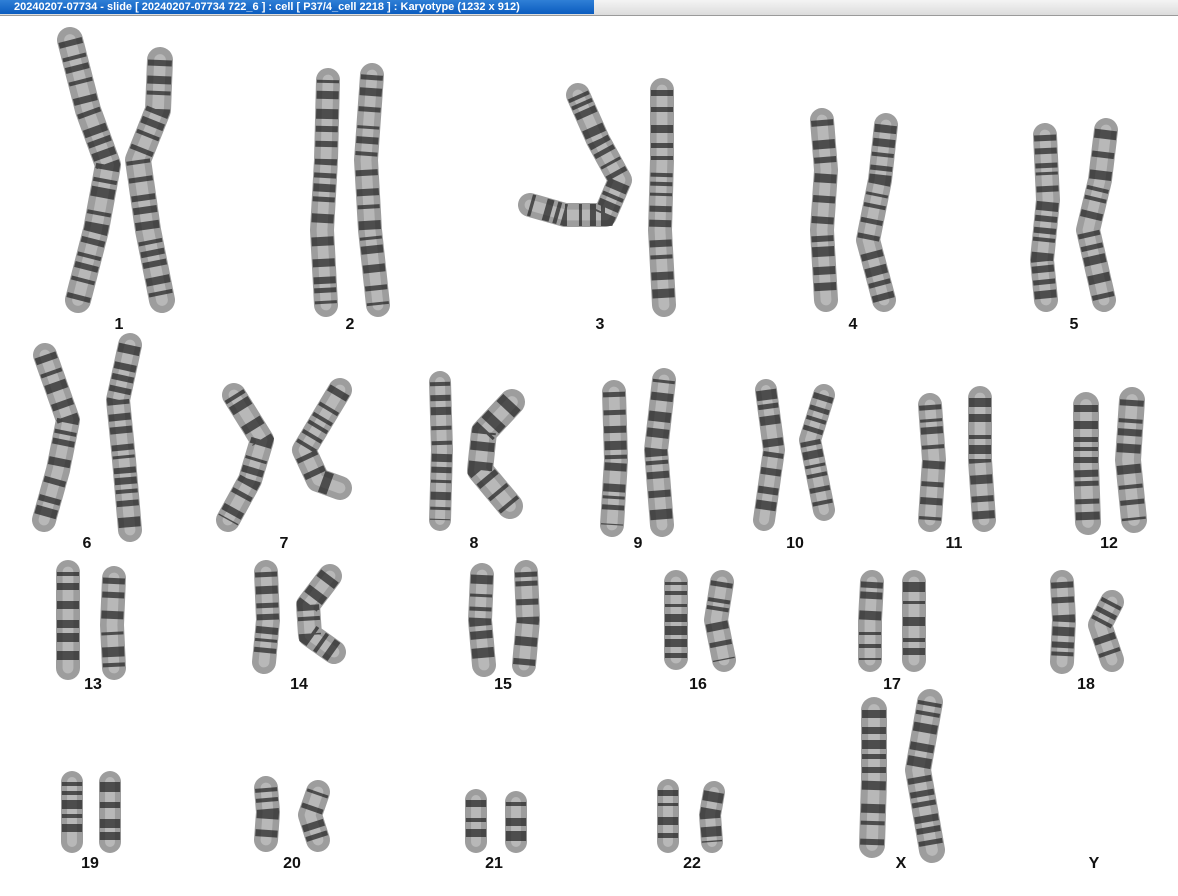  What do you see at coordinates (494, 863) in the screenshot?
I see `chromosome-label-21: 21` at bounding box center [494, 863].